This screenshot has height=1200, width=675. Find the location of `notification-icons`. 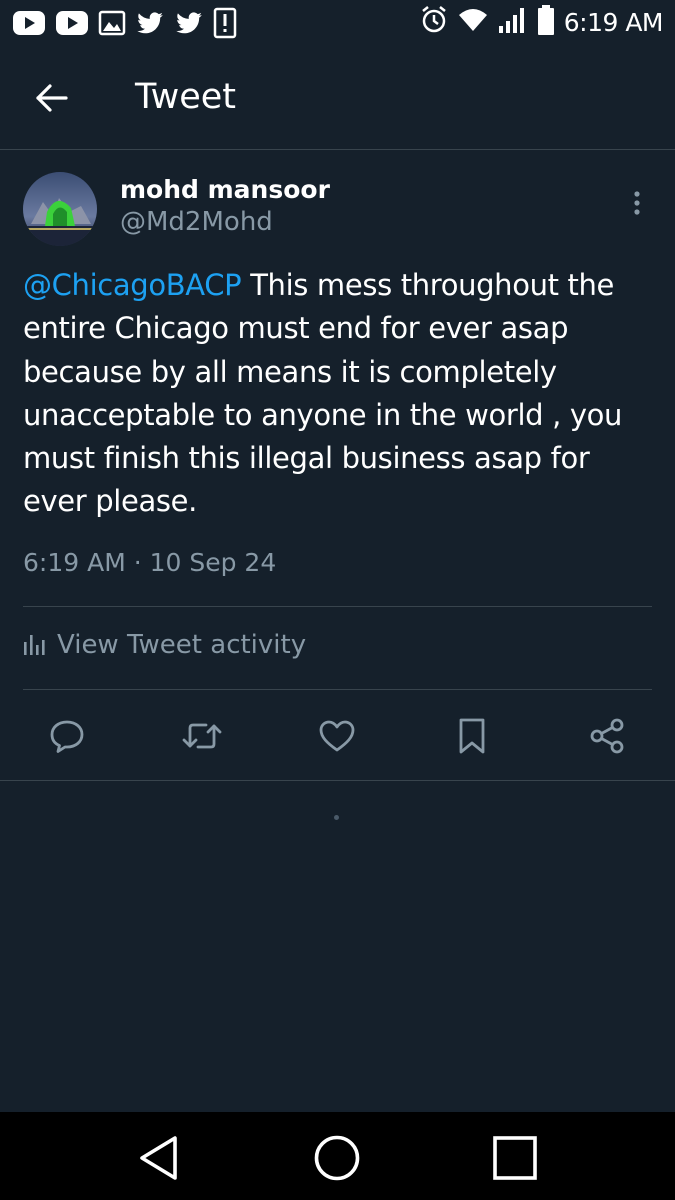

notification-icons is located at coordinates (124, 25).